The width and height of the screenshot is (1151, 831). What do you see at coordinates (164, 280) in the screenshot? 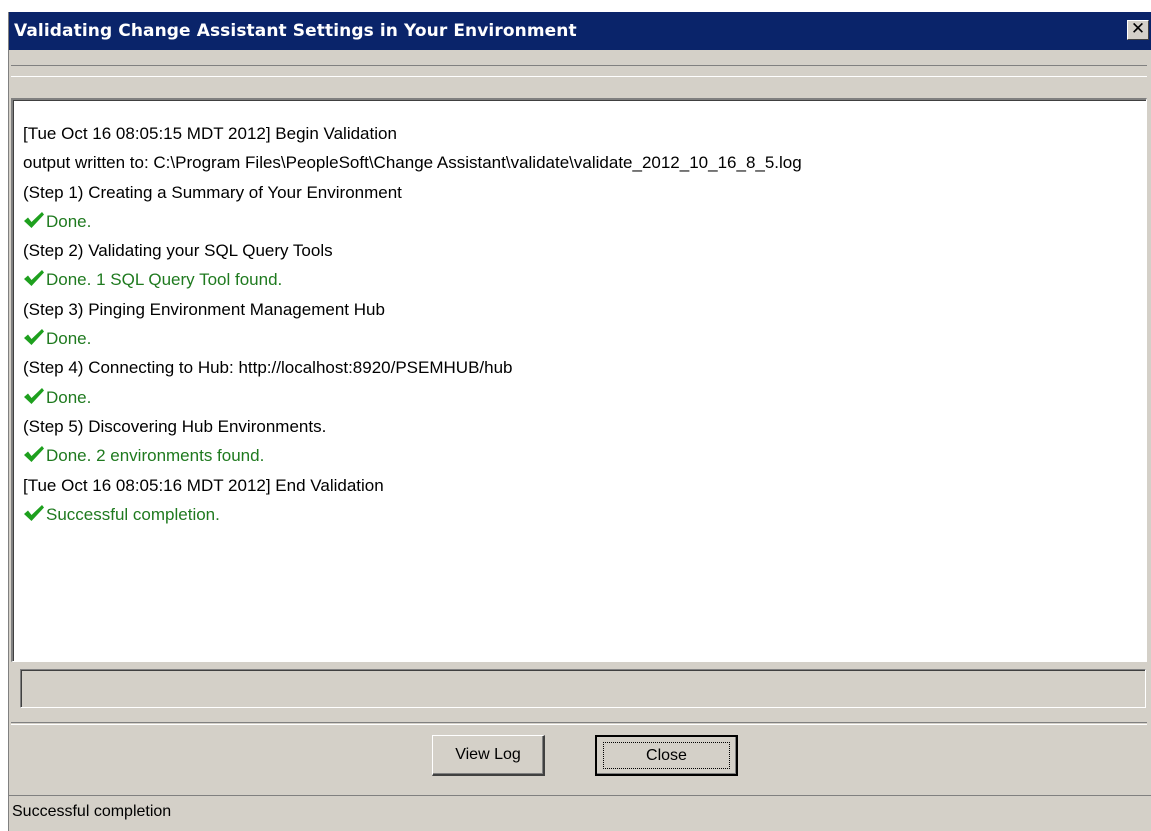
I see `log-line-text: Done. 1 SQL Query Tool found.` at bounding box center [164, 280].